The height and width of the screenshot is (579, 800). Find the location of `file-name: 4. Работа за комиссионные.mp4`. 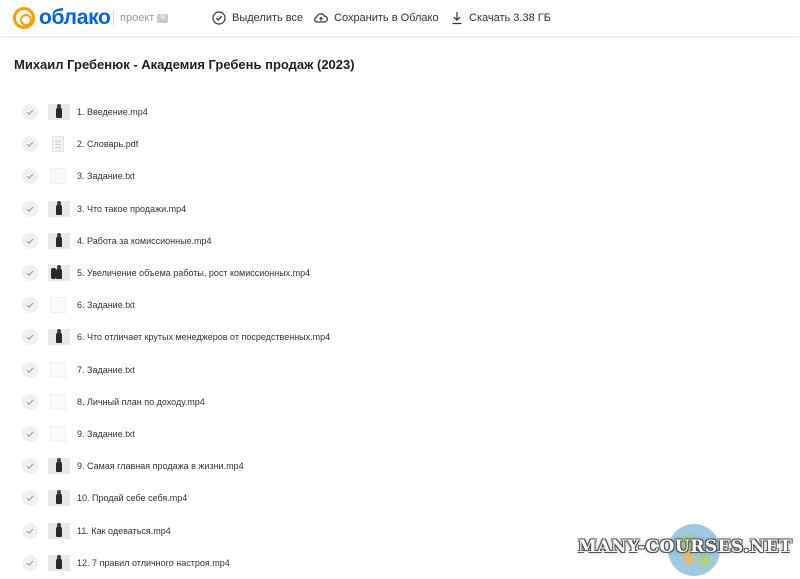

file-name: 4. Работа за комиссионные.mp4 is located at coordinates (144, 241).